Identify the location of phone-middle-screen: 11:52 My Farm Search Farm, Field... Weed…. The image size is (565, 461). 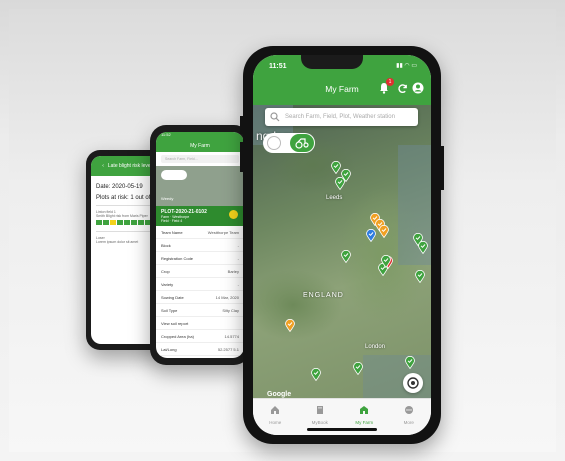
(200, 245).